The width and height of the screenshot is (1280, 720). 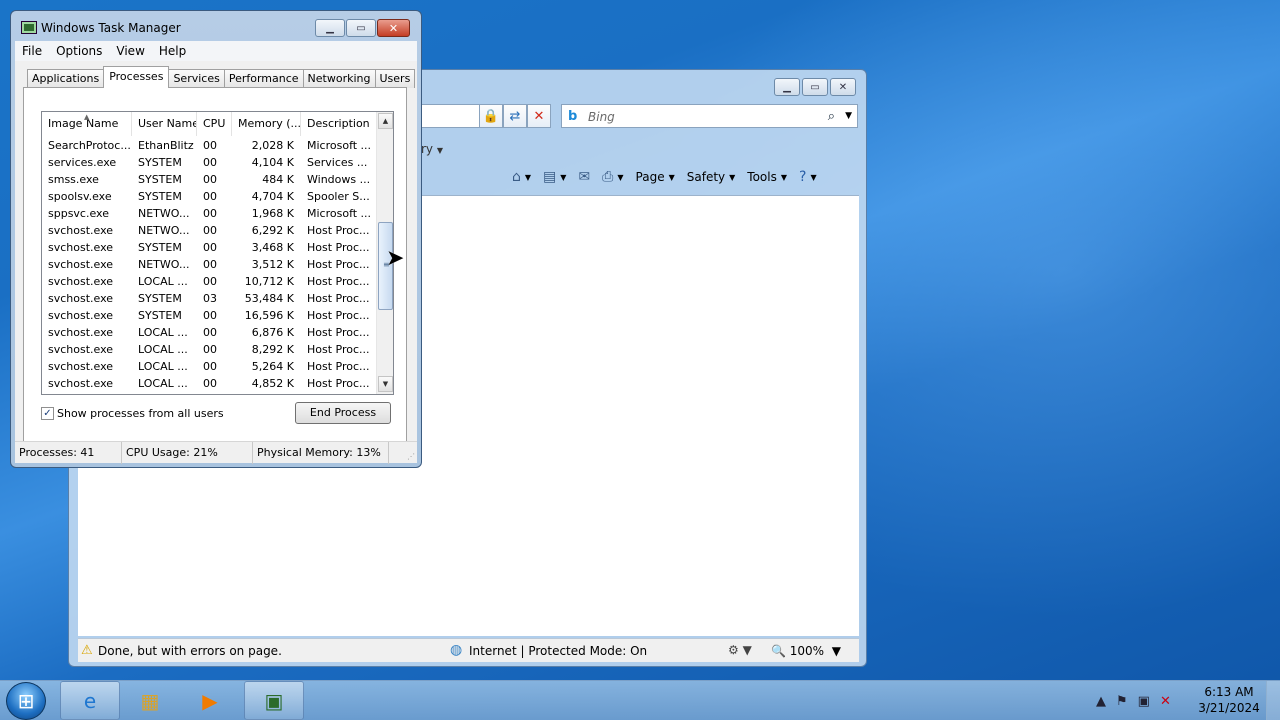 I want to click on checkbox-box: ✓, so click(x=47, y=413).